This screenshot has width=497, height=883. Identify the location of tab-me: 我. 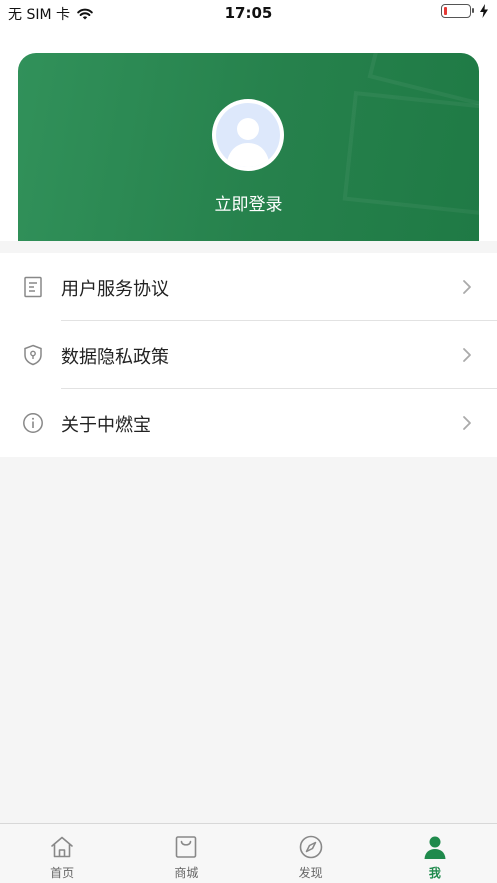
(435, 853).